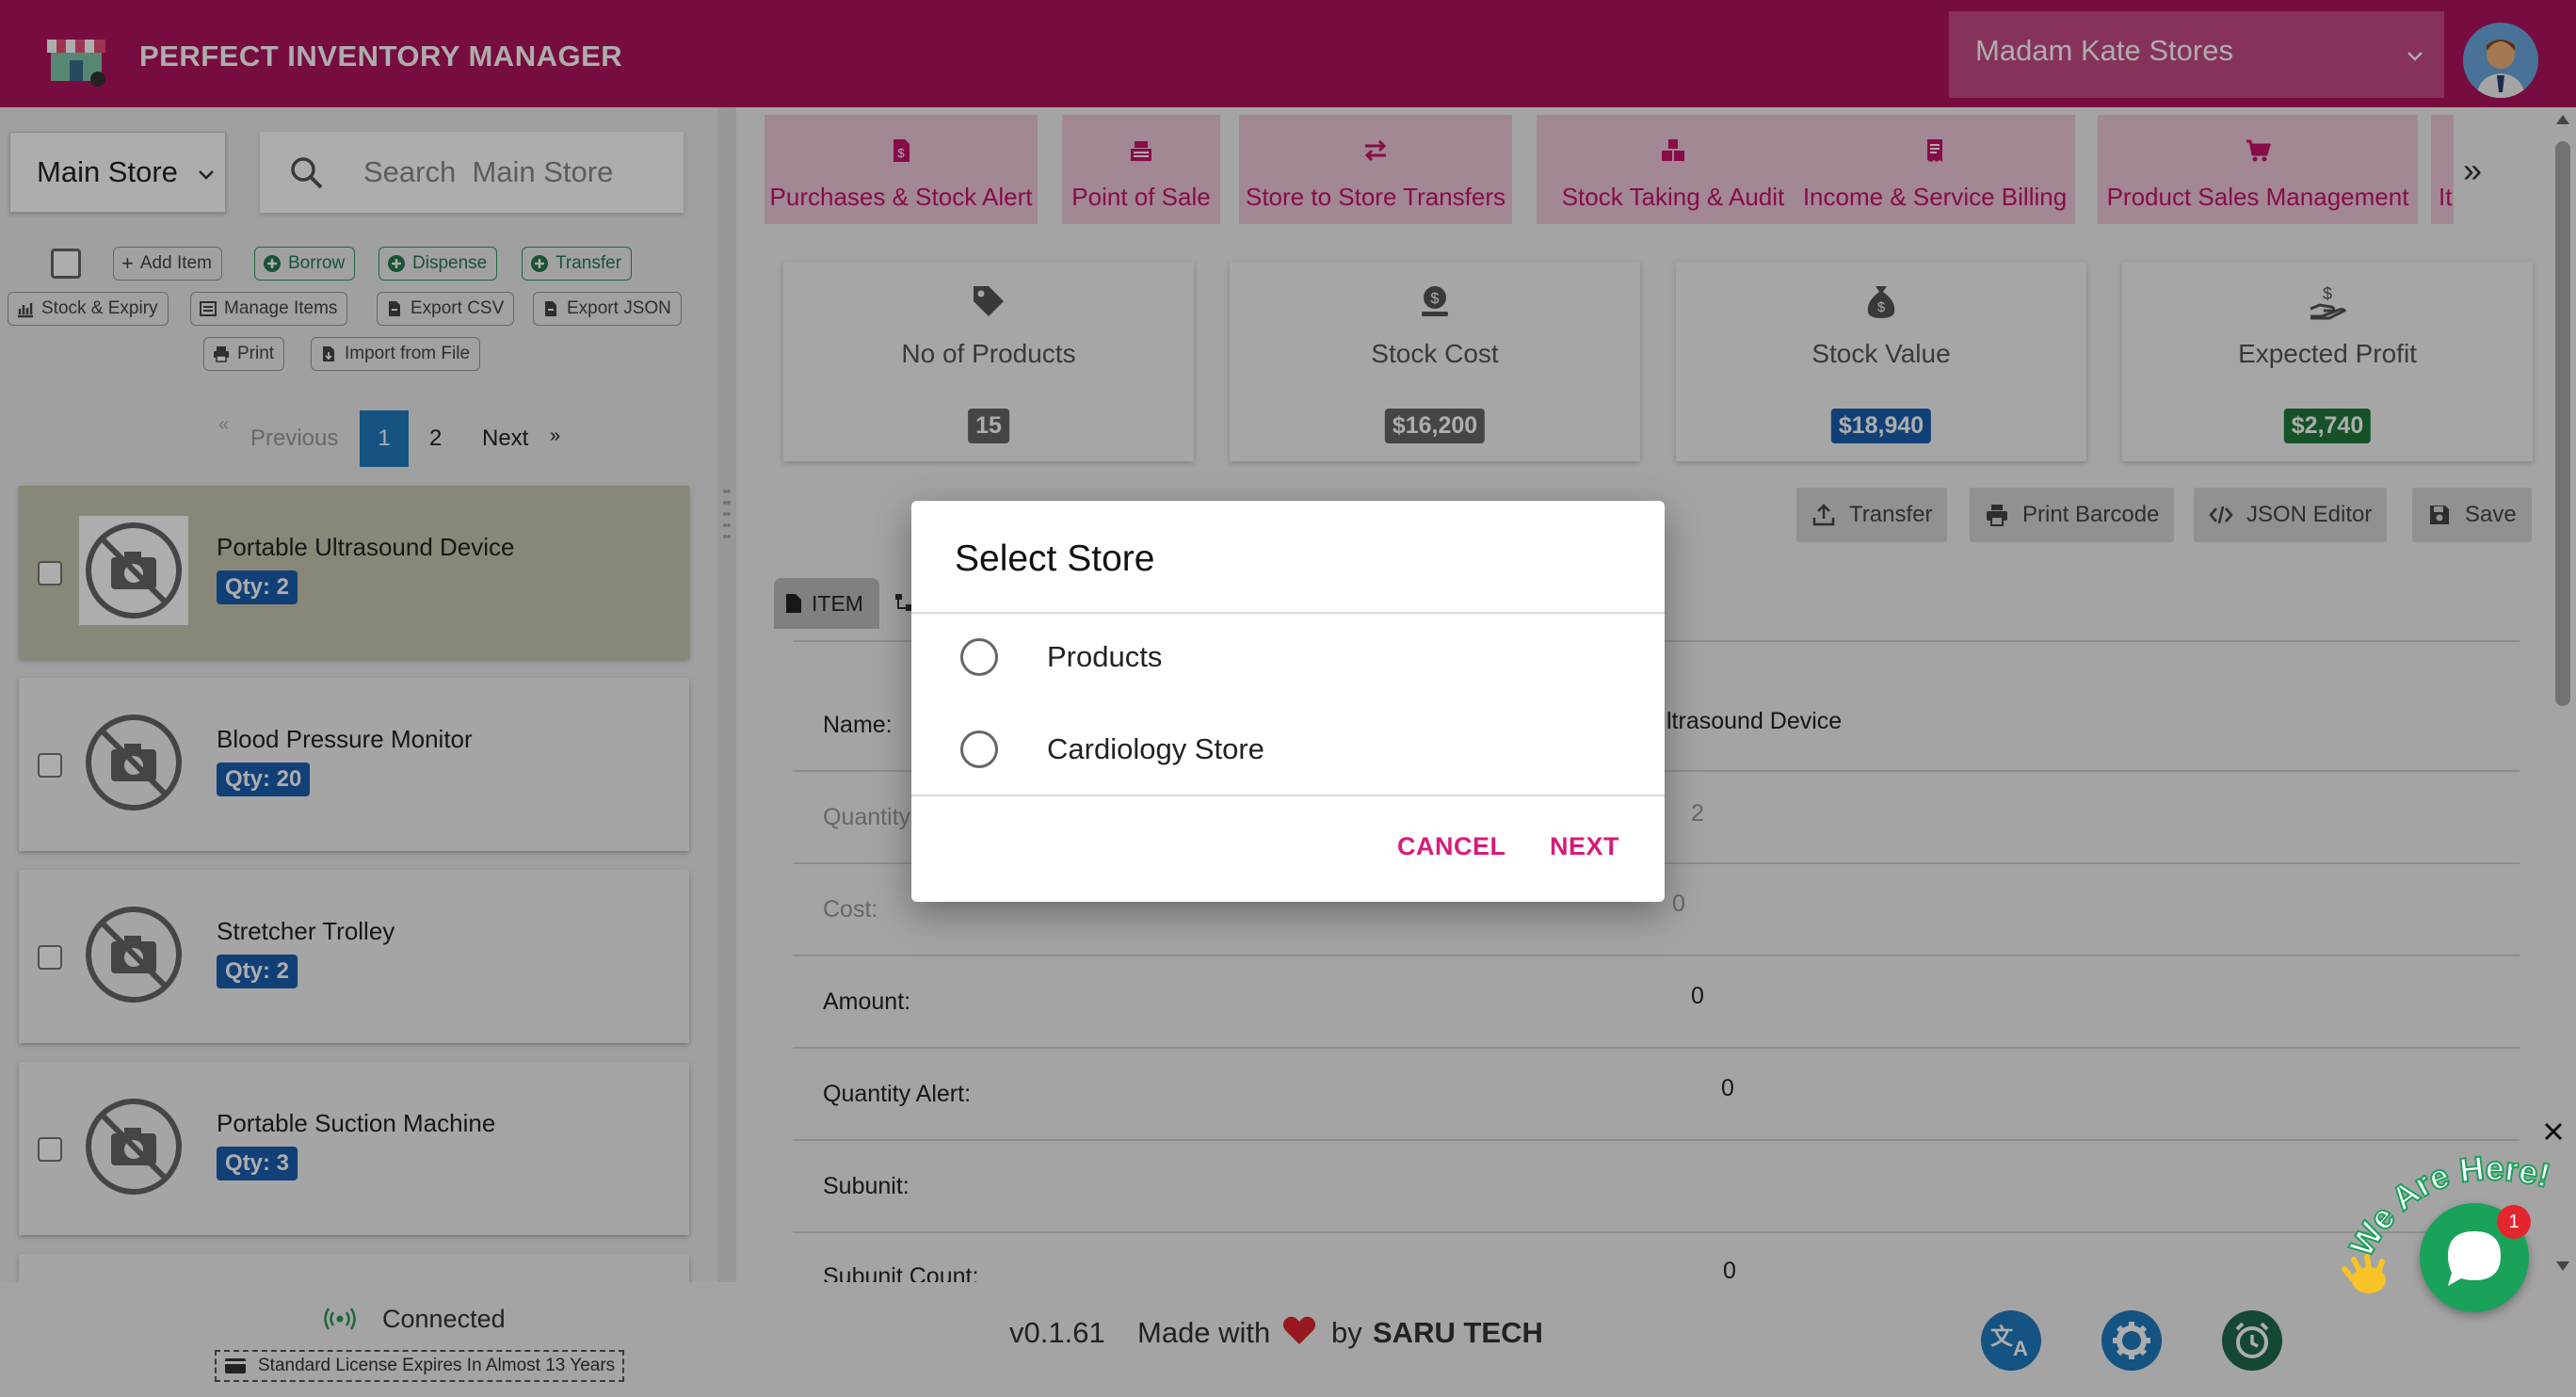 The height and width of the screenshot is (1397, 2576). Describe the element at coordinates (1451, 846) in the screenshot. I see `cancel-button: CANCEL` at that location.